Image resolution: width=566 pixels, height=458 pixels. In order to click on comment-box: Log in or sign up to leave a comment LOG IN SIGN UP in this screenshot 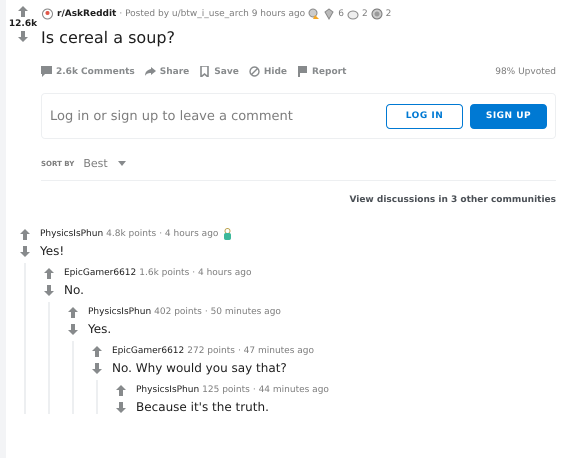, I will do `click(298, 116)`.